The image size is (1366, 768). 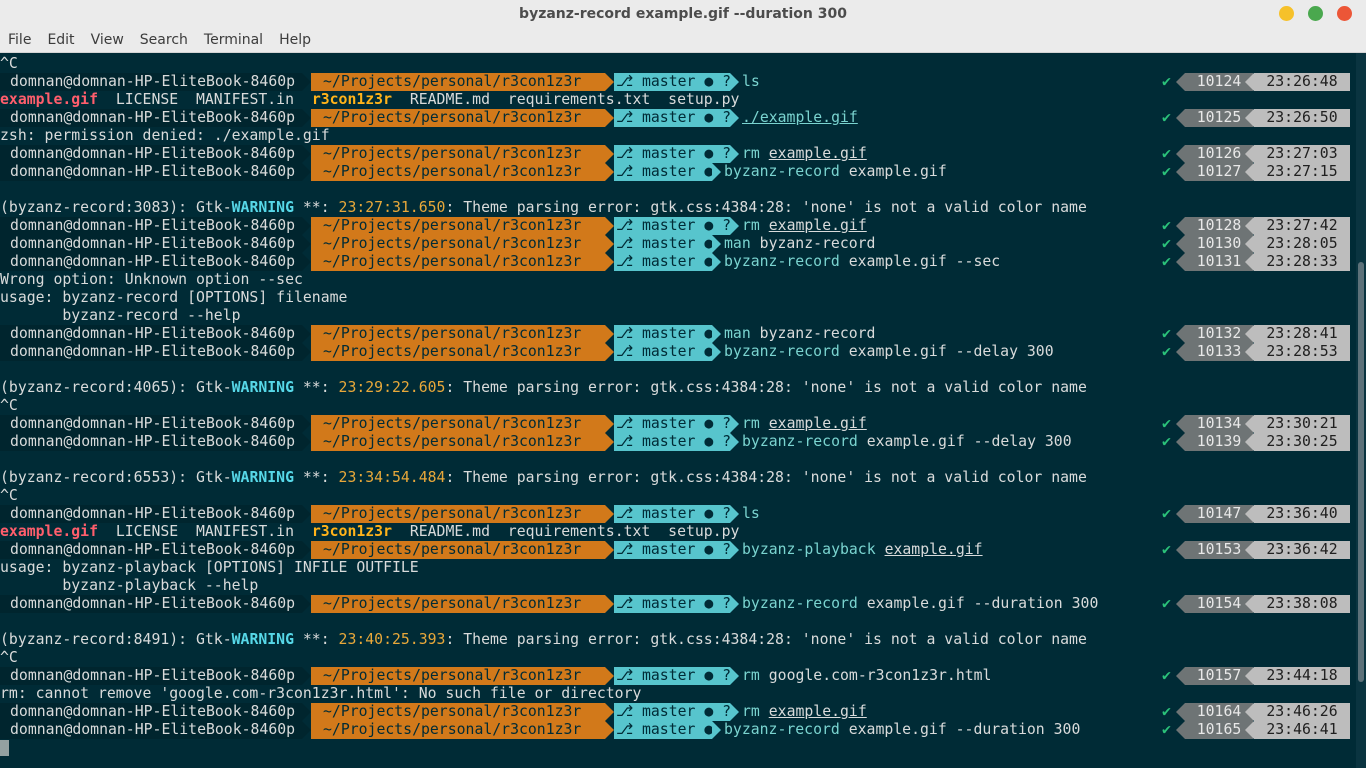 What do you see at coordinates (295, 40) in the screenshot?
I see `menu-help: Help` at bounding box center [295, 40].